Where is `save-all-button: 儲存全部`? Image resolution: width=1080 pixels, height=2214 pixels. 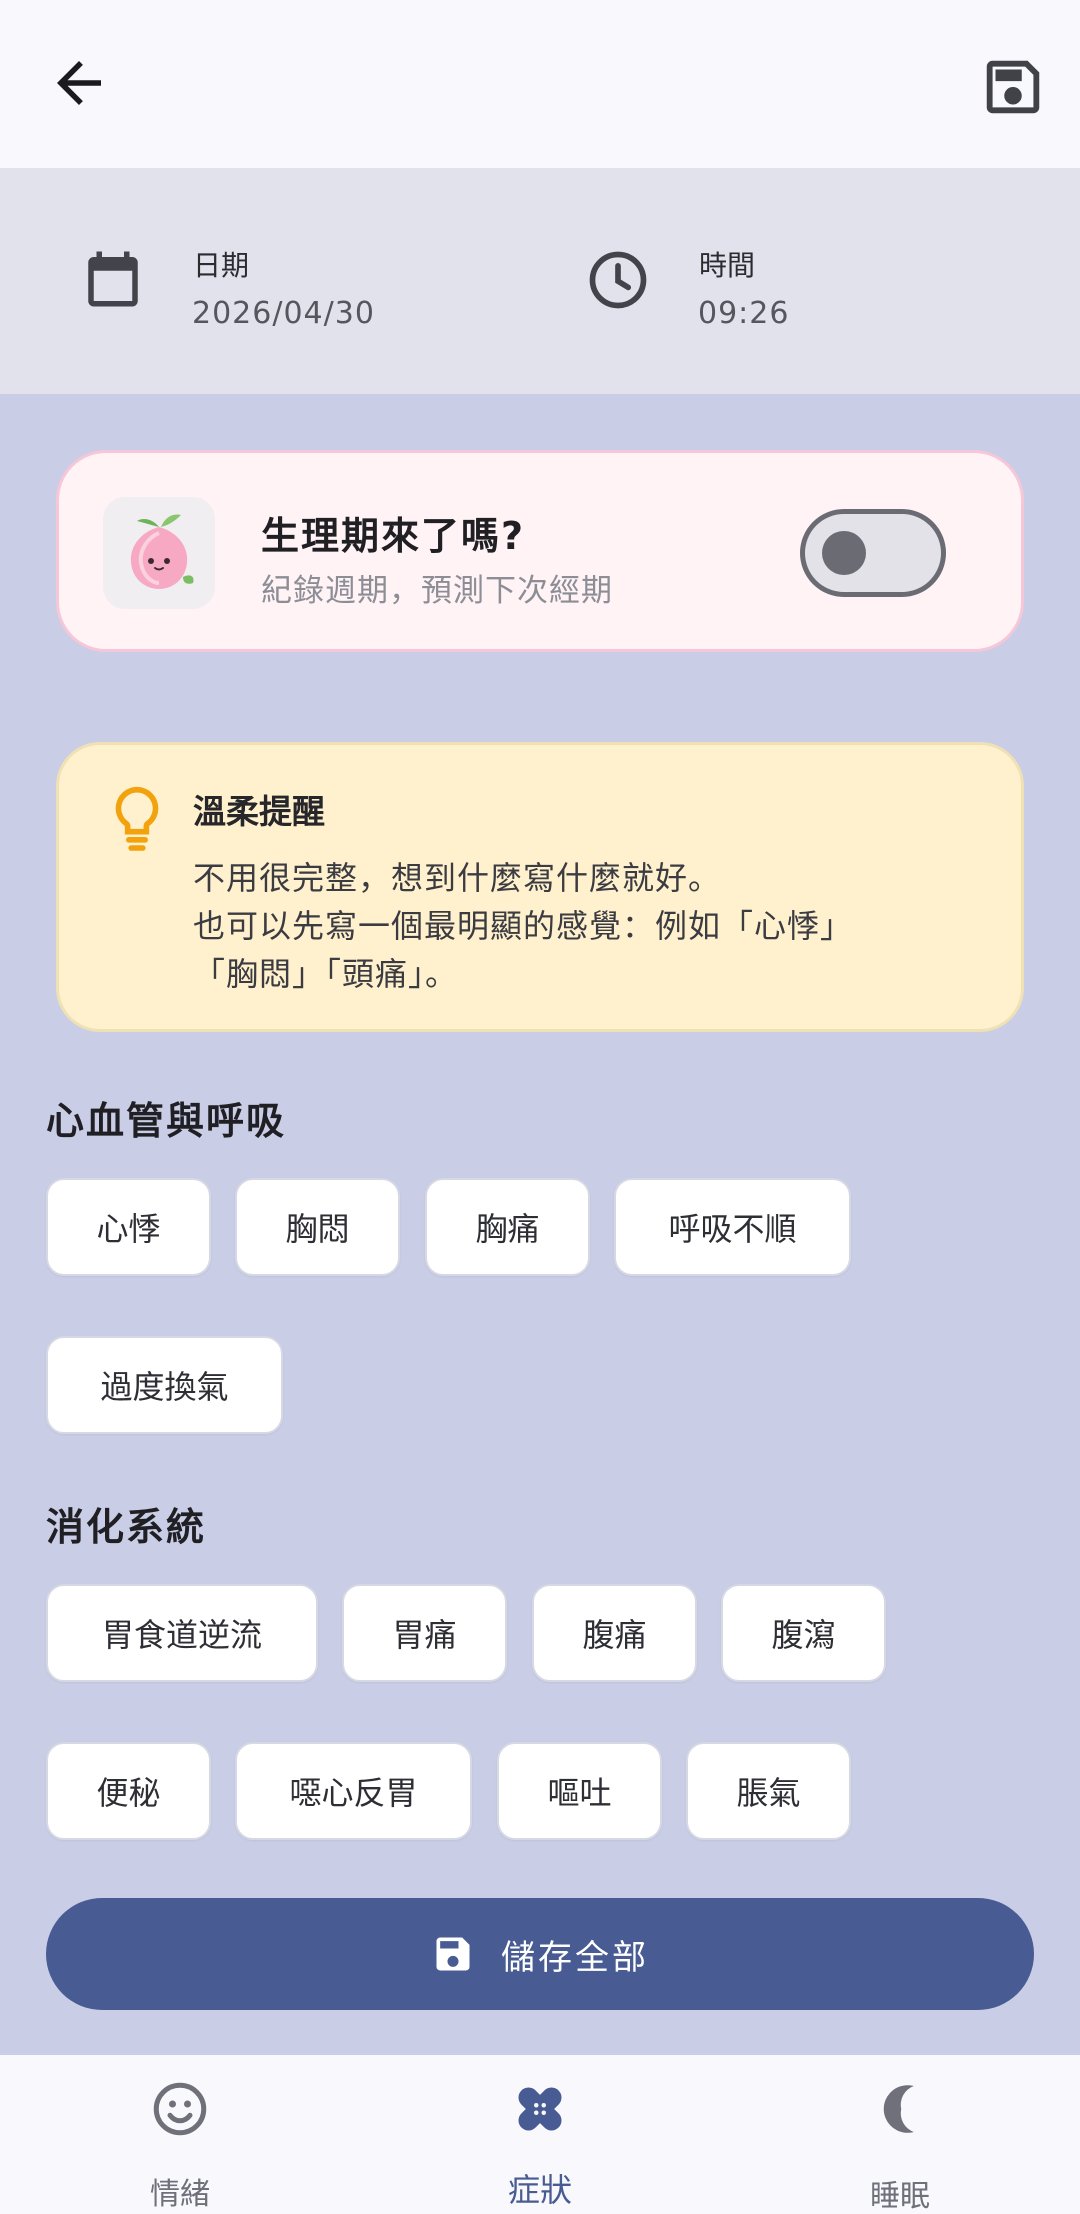 save-all-button: 儲存全部 is located at coordinates (540, 1954).